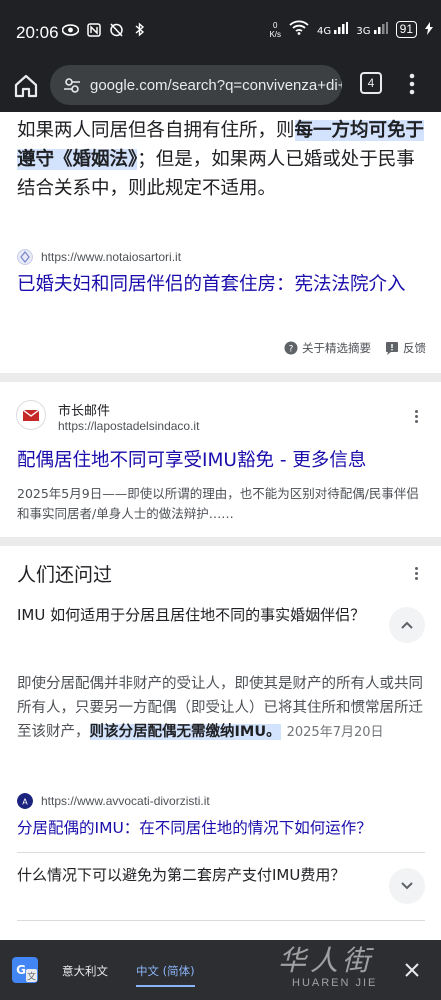 Image resolution: width=441 pixels, height=1000 pixels. I want to click on eye-icon, so click(70, 31).